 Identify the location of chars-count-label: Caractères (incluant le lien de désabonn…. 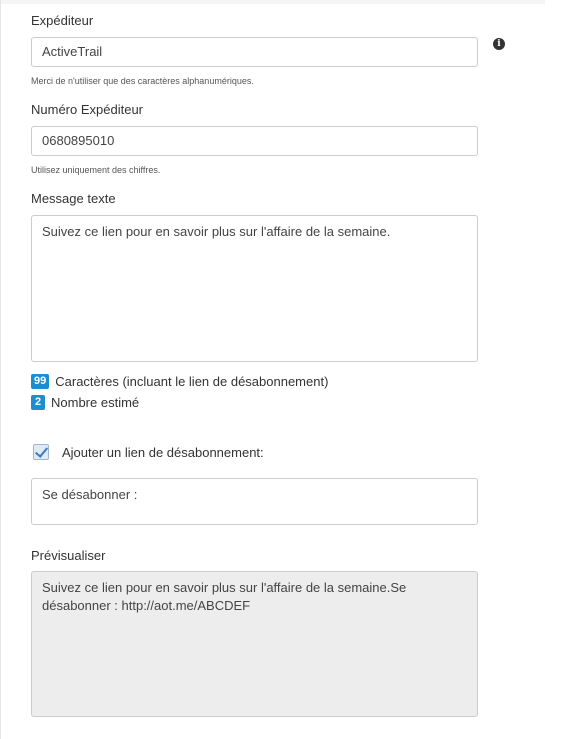
(192, 381).